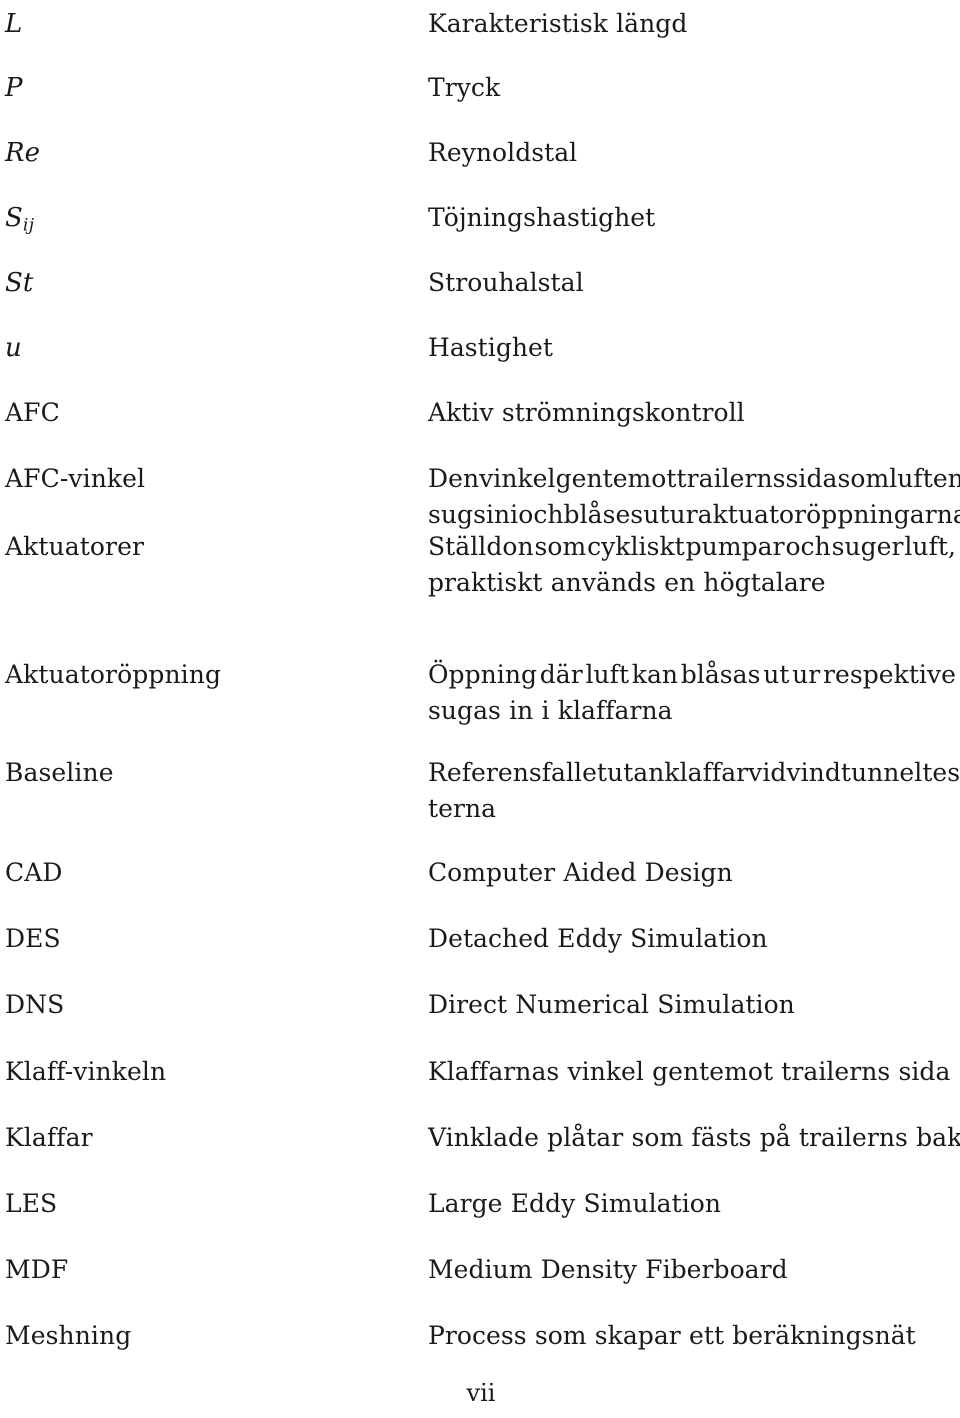  I want to click on description-line: Direct Numerical Simulation, so click(611, 1004).